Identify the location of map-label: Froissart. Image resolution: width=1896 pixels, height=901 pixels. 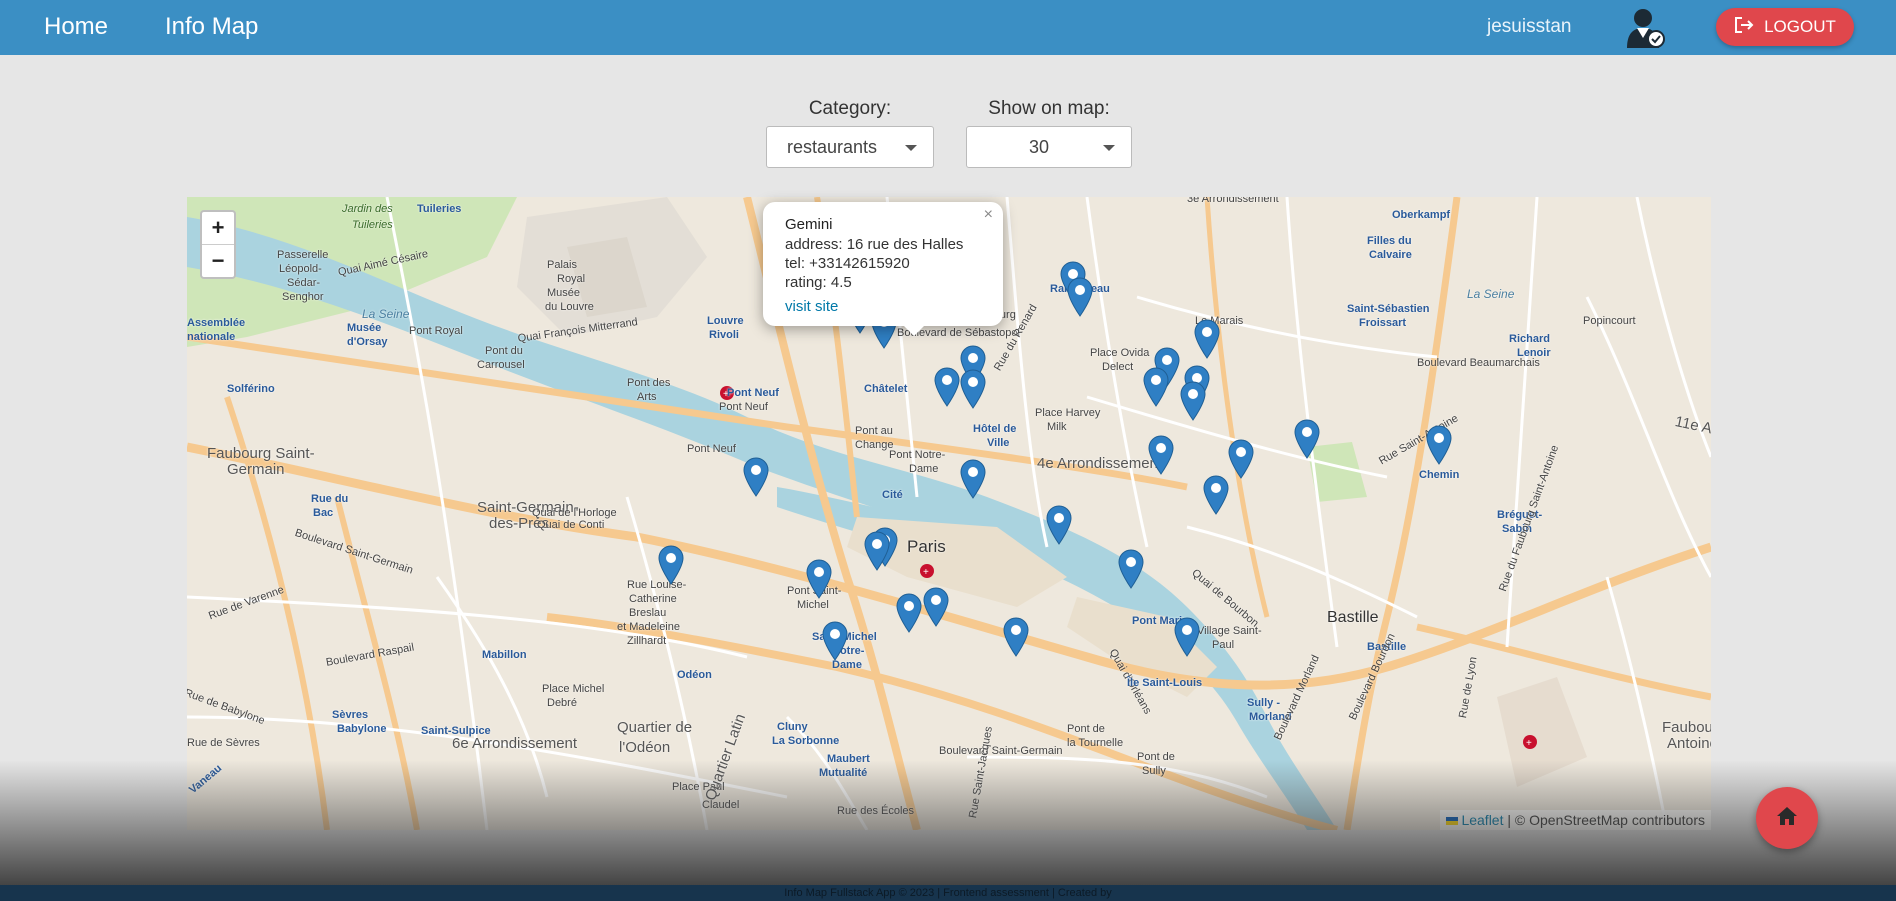
(1383, 323).